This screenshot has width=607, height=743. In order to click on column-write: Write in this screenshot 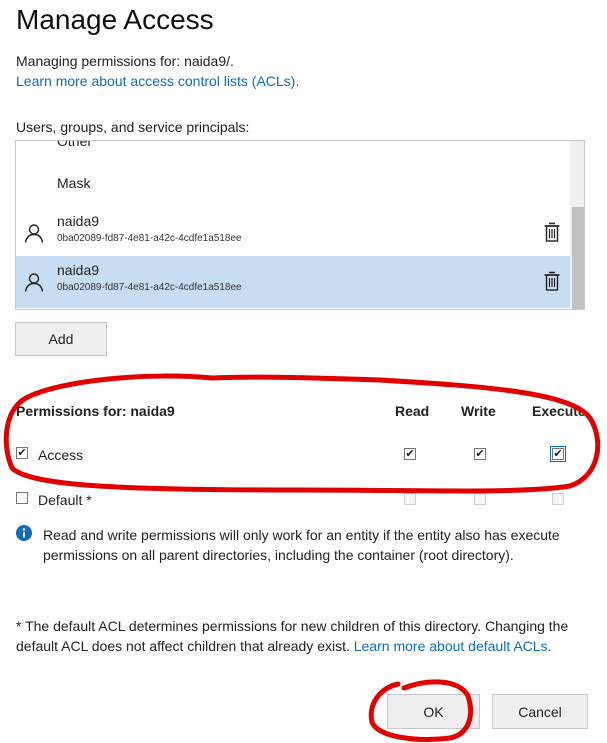, I will do `click(478, 411)`.